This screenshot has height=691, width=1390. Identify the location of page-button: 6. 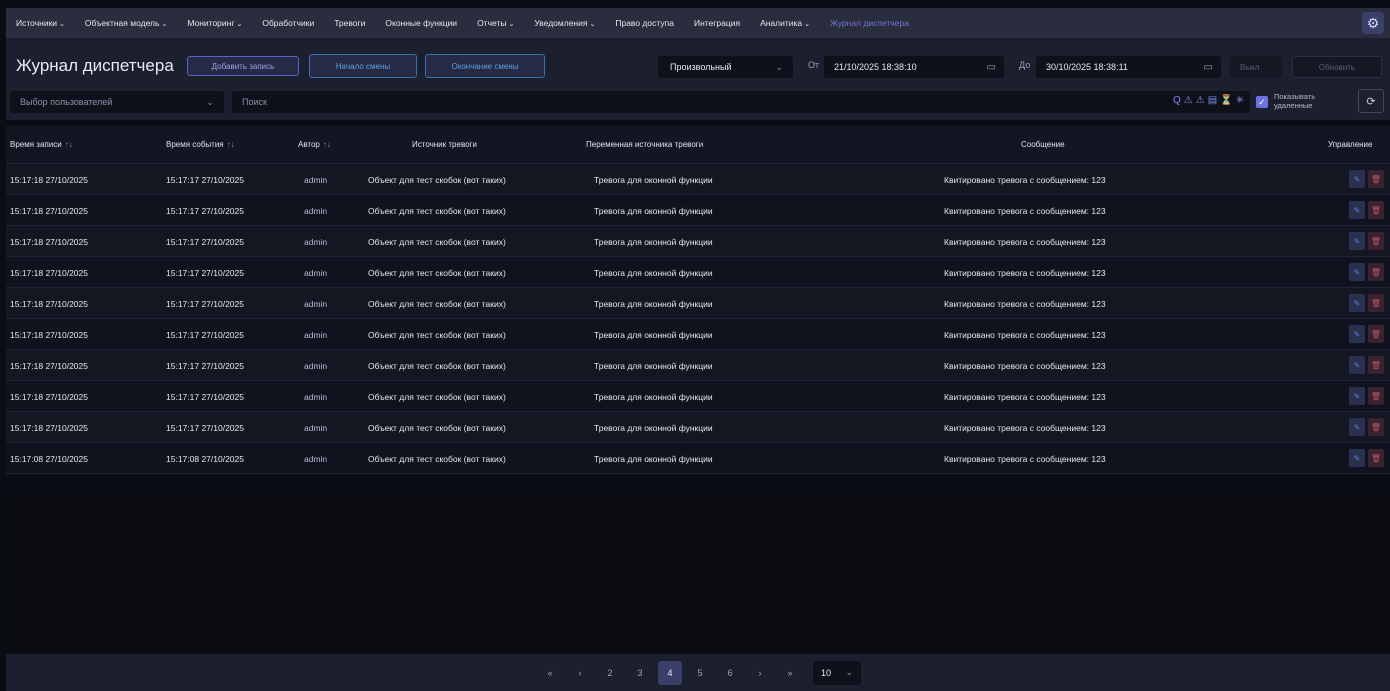
(730, 673).